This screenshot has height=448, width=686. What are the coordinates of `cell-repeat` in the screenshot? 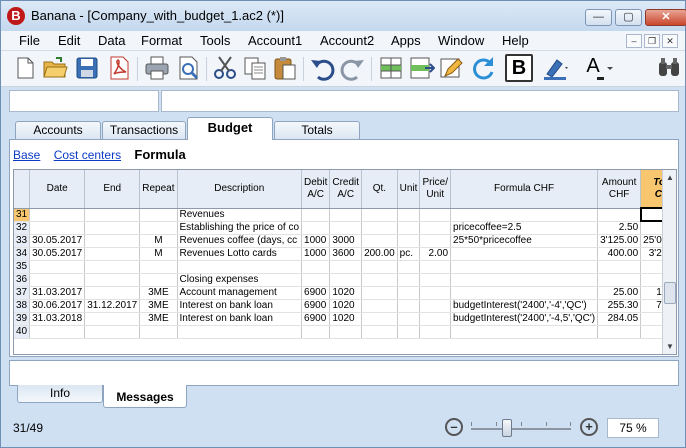 It's located at (158, 267).